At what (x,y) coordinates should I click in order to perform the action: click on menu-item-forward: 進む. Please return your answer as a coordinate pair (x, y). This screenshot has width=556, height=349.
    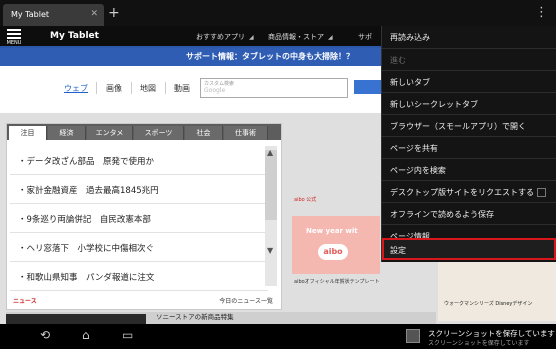
    Looking at the image, I should click on (469, 59).